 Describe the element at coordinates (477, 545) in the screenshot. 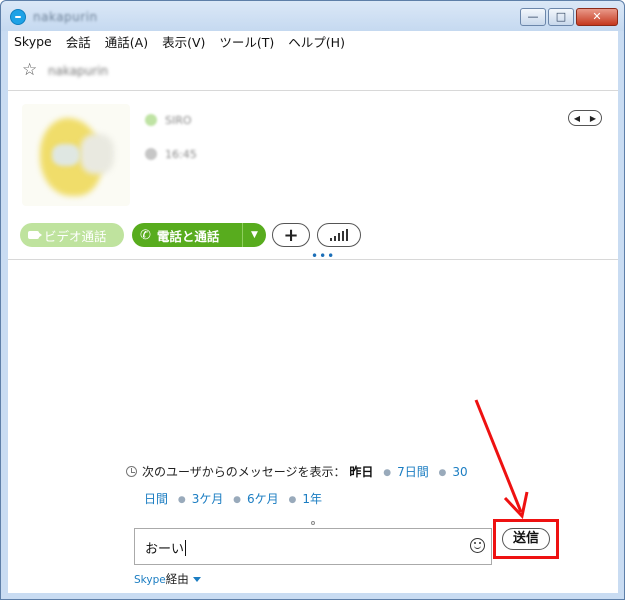

I see `emoticon-icon` at that location.